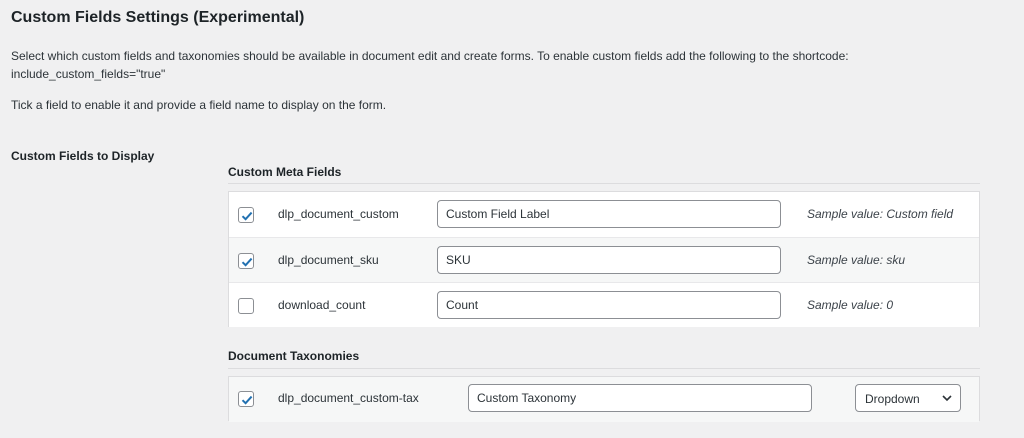 The width and height of the screenshot is (1024, 438). I want to click on description-line-2: include_custom_fields="true", so click(88, 74).